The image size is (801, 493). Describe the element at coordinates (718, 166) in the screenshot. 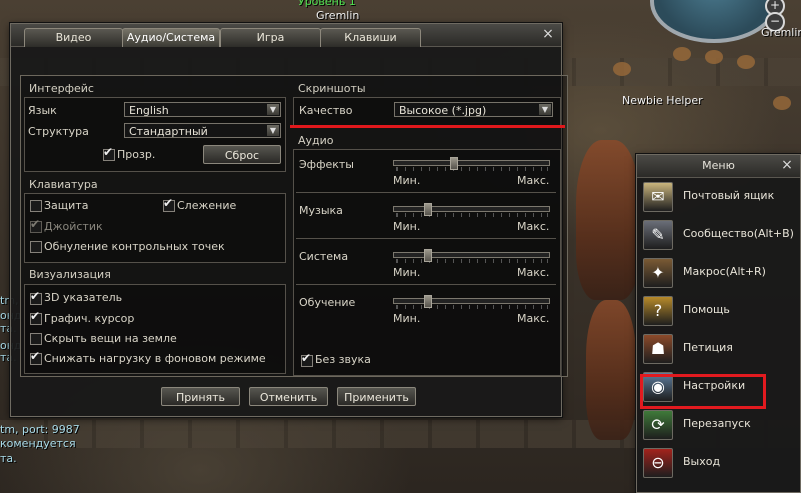

I see `menu-title: Меню` at that location.